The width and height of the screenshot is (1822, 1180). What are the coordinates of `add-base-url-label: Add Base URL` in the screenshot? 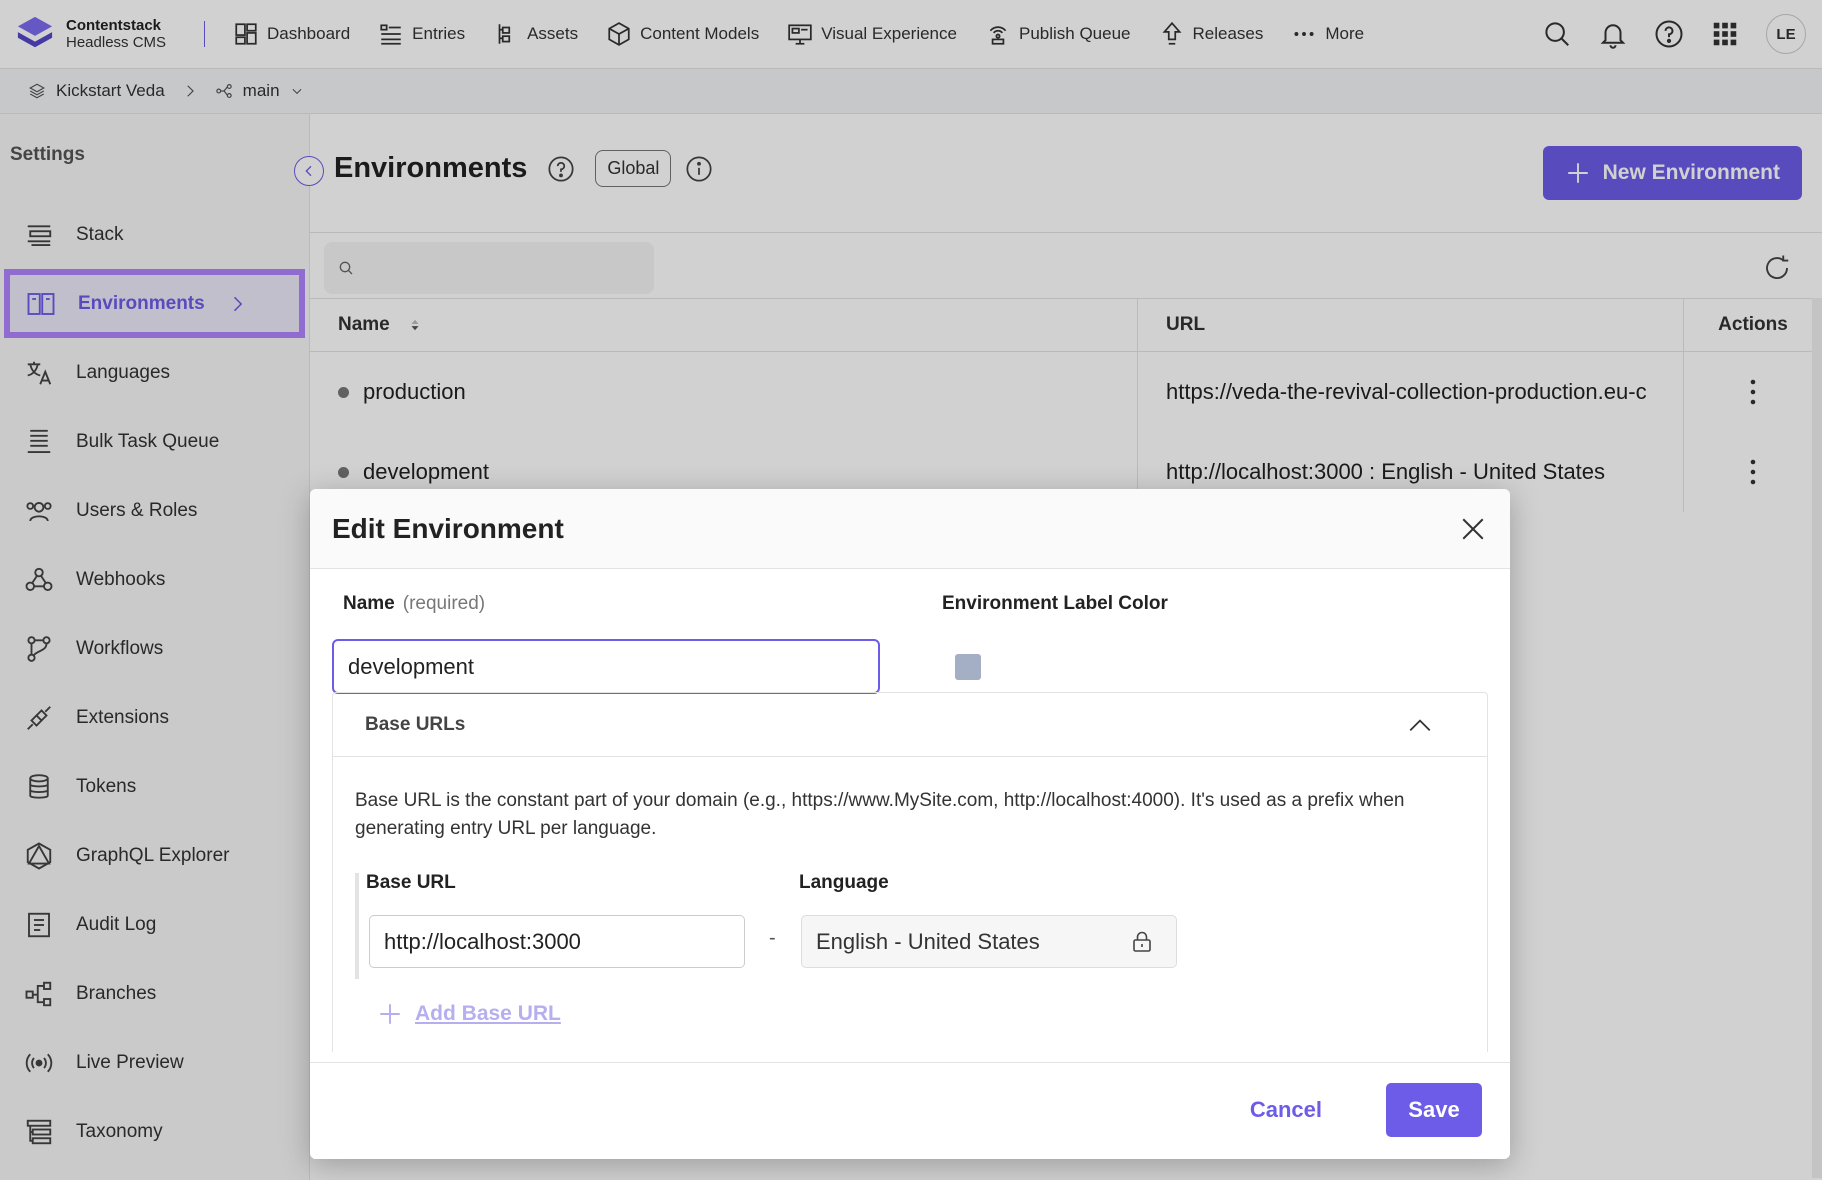 It's located at (488, 1013).